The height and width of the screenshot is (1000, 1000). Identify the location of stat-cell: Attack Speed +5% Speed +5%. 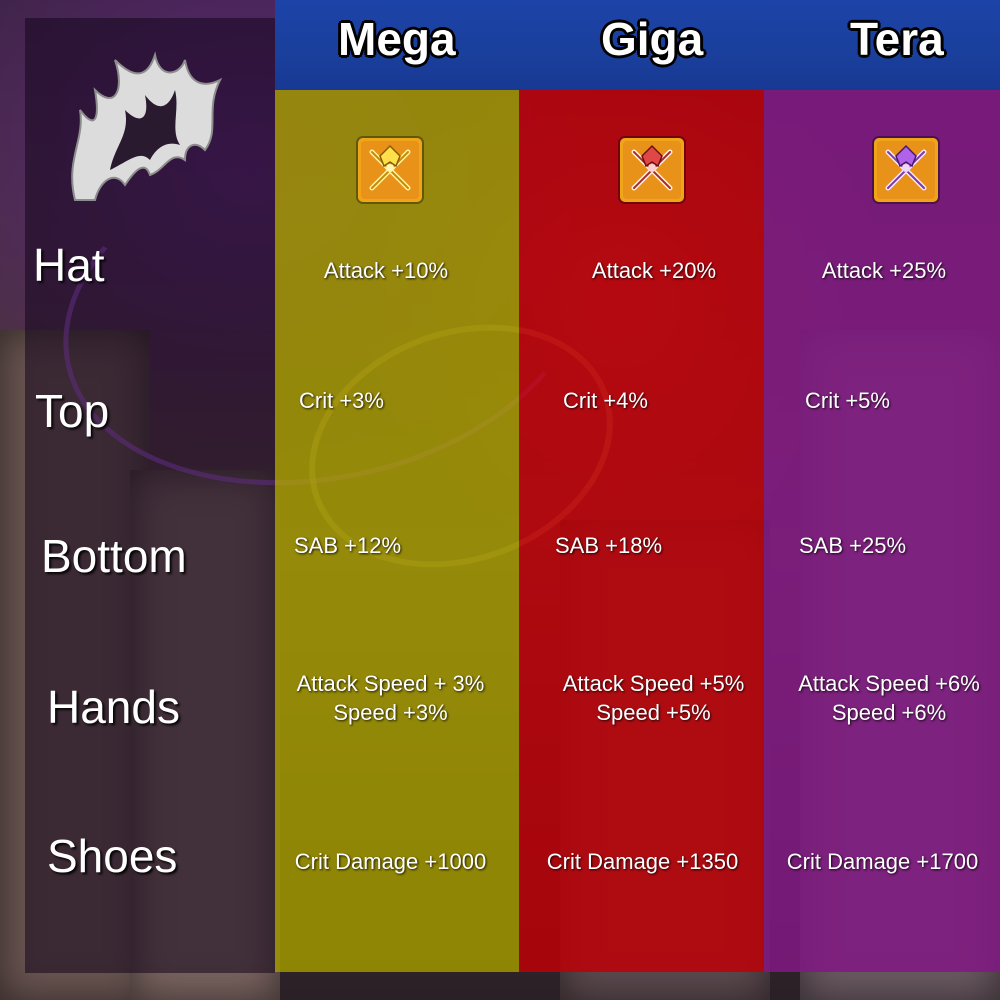
(653, 698).